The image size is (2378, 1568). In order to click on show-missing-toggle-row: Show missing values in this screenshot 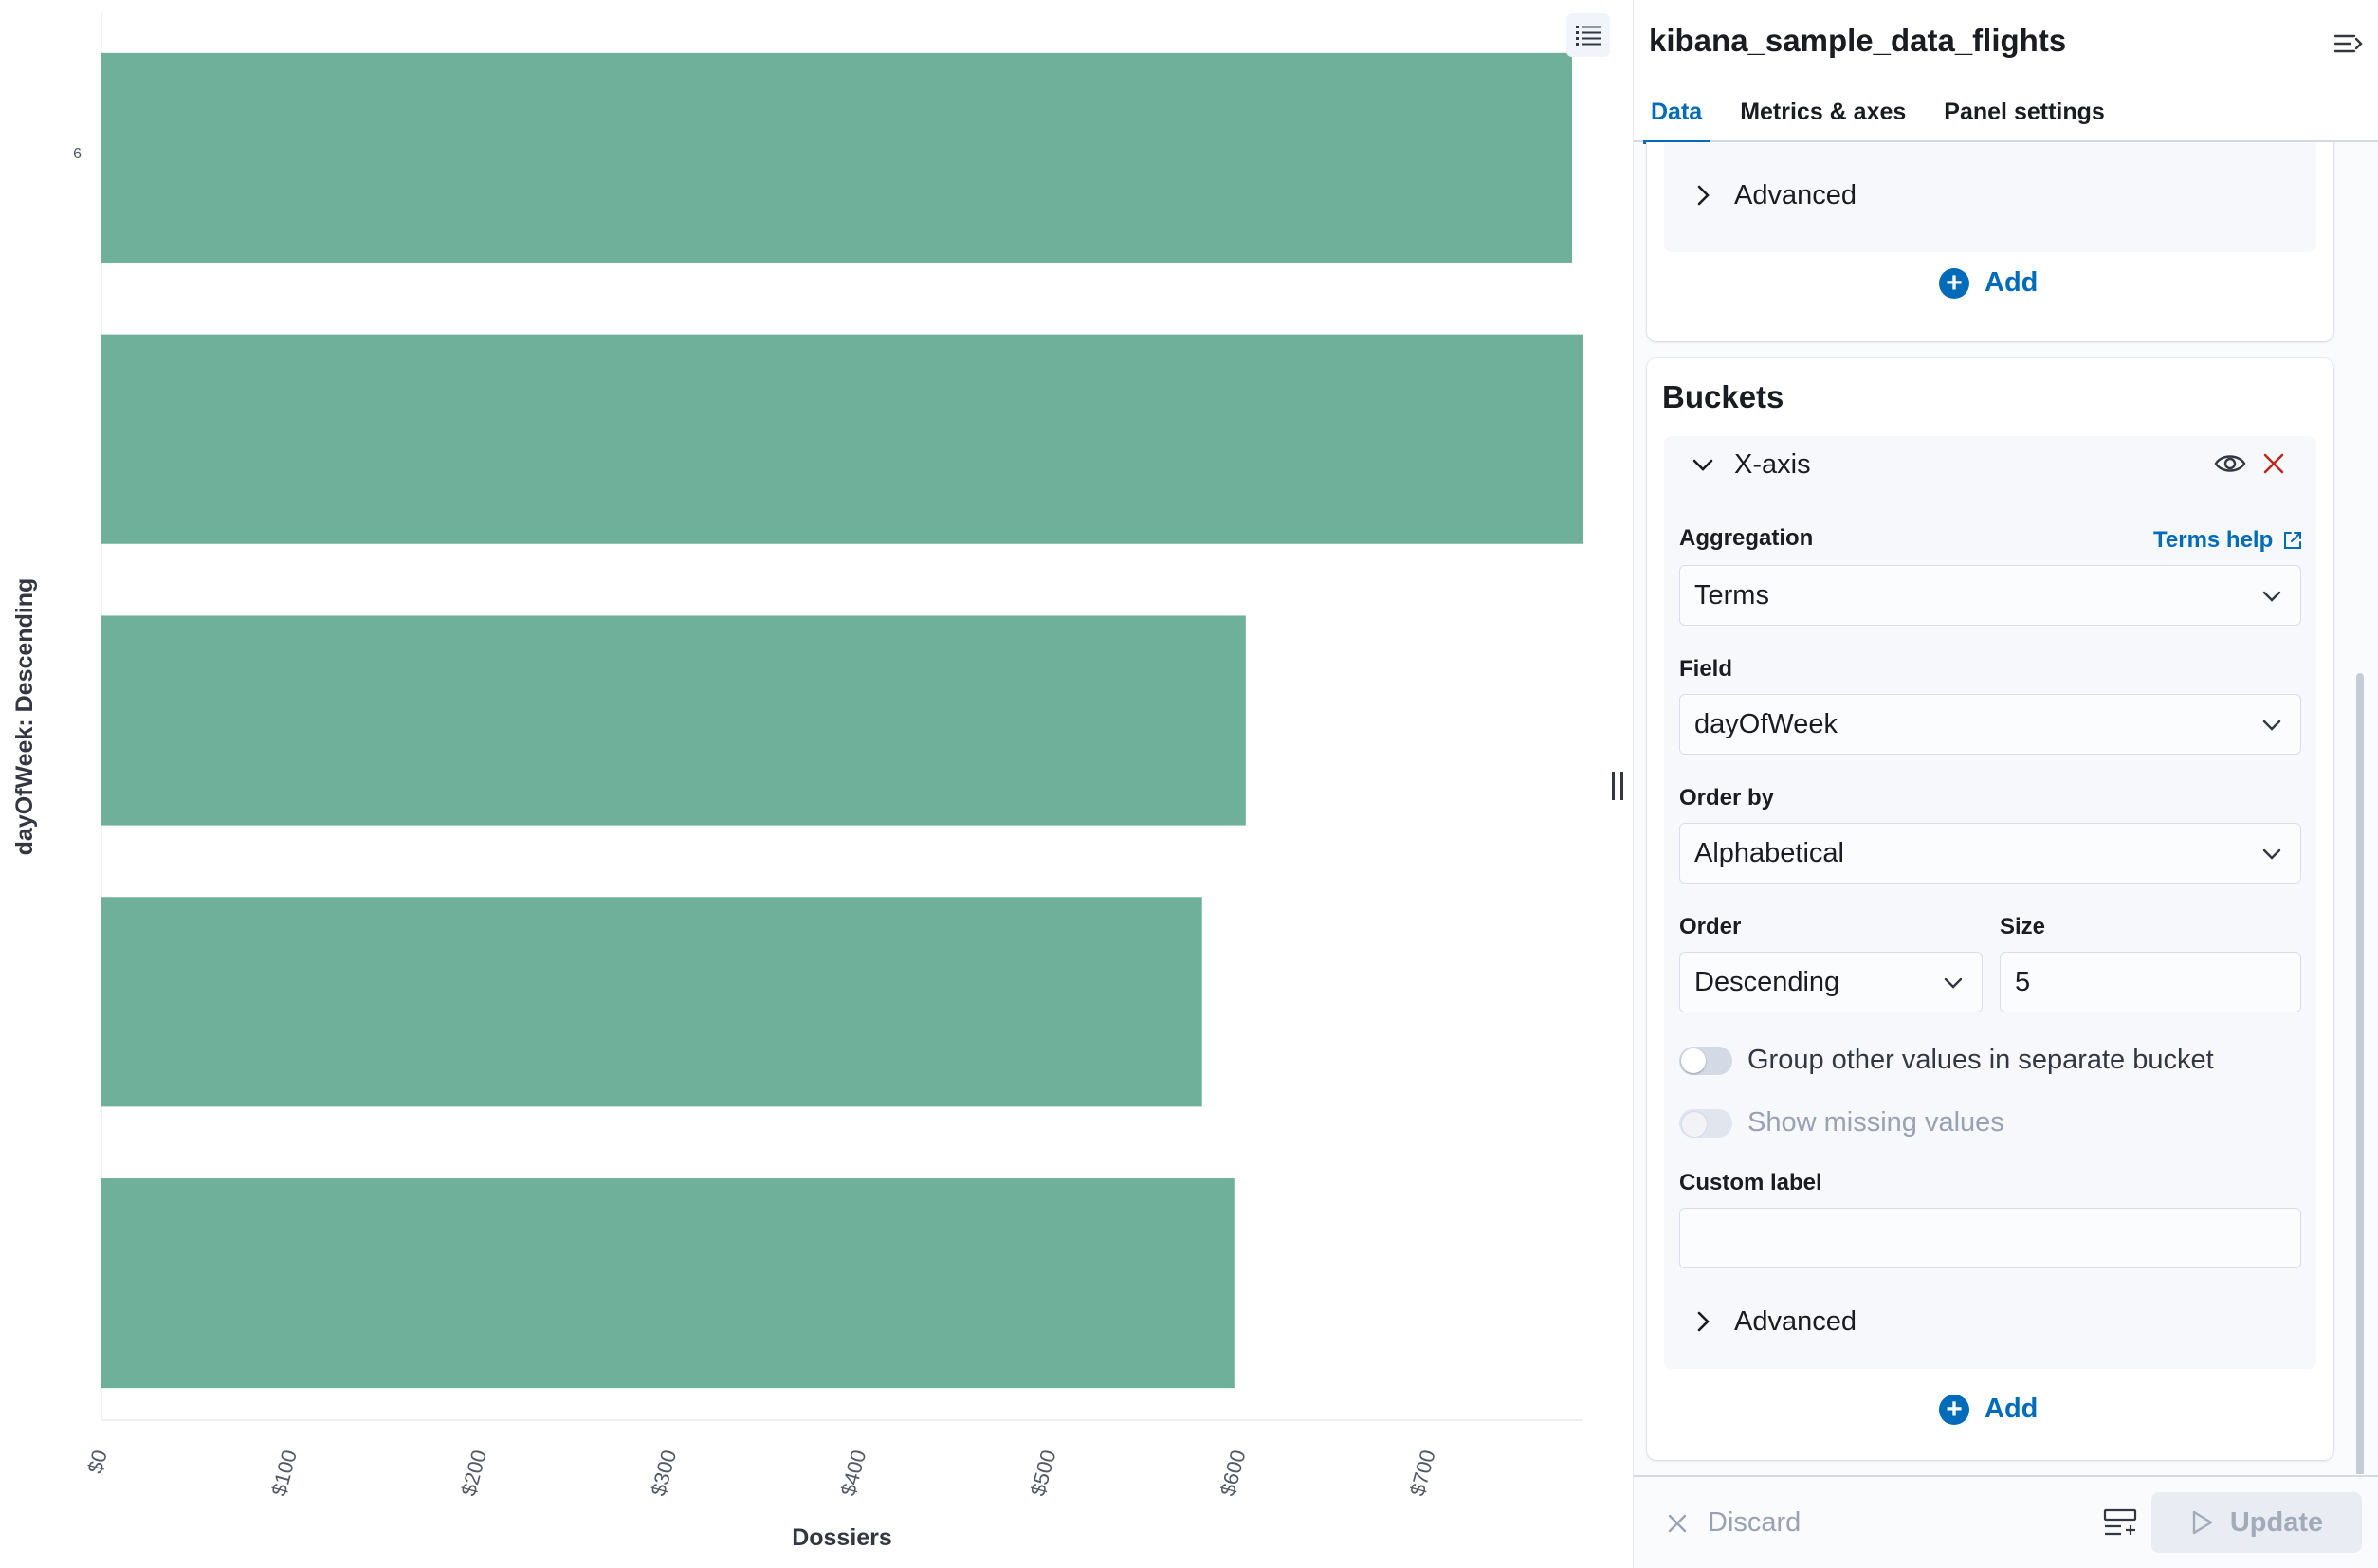, I will do `click(1841, 1123)`.